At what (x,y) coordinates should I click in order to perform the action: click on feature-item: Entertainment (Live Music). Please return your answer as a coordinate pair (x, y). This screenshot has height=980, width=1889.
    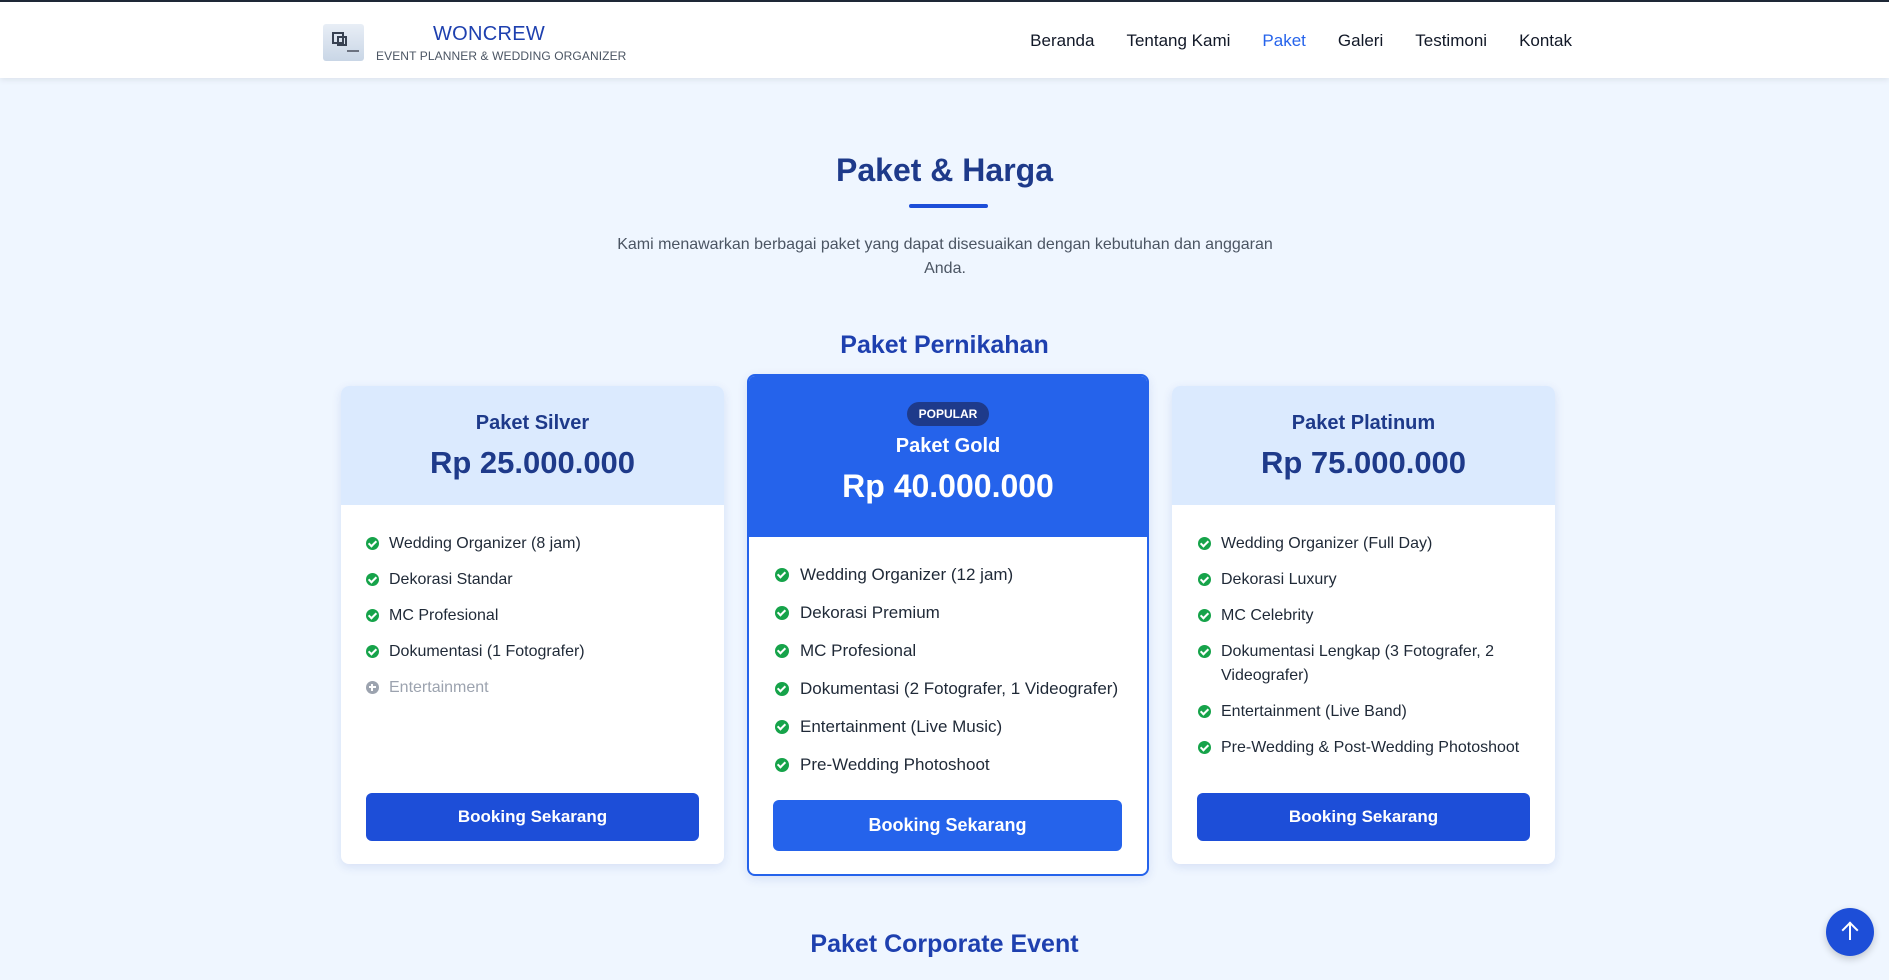
    Looking at the image, I should click on (955, 727).